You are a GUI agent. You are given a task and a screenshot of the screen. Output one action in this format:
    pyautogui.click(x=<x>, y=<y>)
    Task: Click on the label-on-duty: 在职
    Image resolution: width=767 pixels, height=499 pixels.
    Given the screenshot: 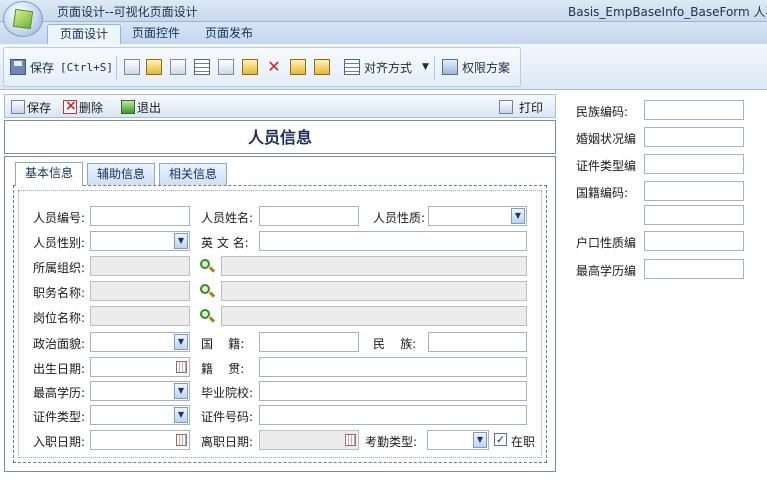 What is the action you would take?
    pyautogui.click(x=523, y=442)
    